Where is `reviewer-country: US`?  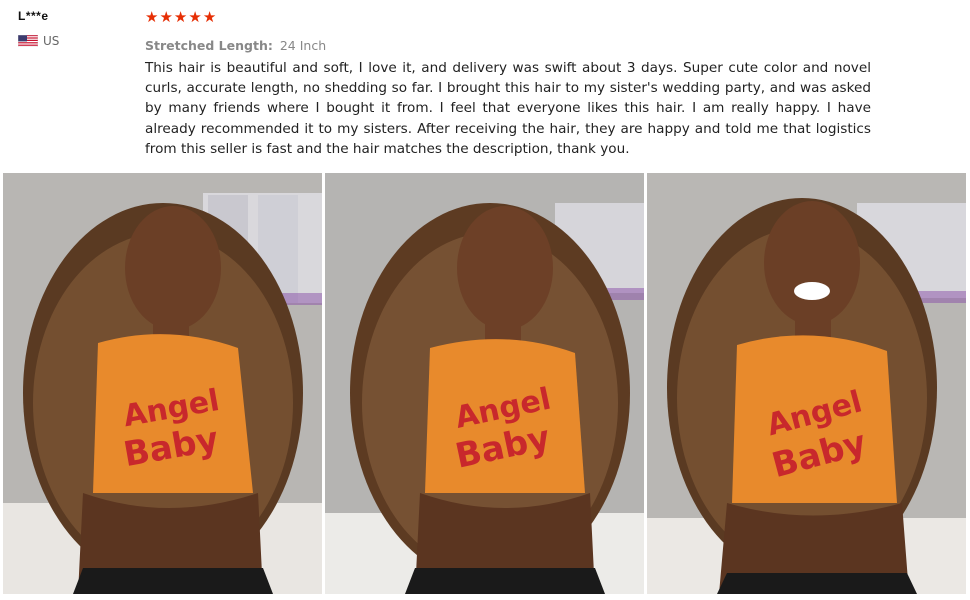 reviewer-country: US is located at coordinates (73, 41).